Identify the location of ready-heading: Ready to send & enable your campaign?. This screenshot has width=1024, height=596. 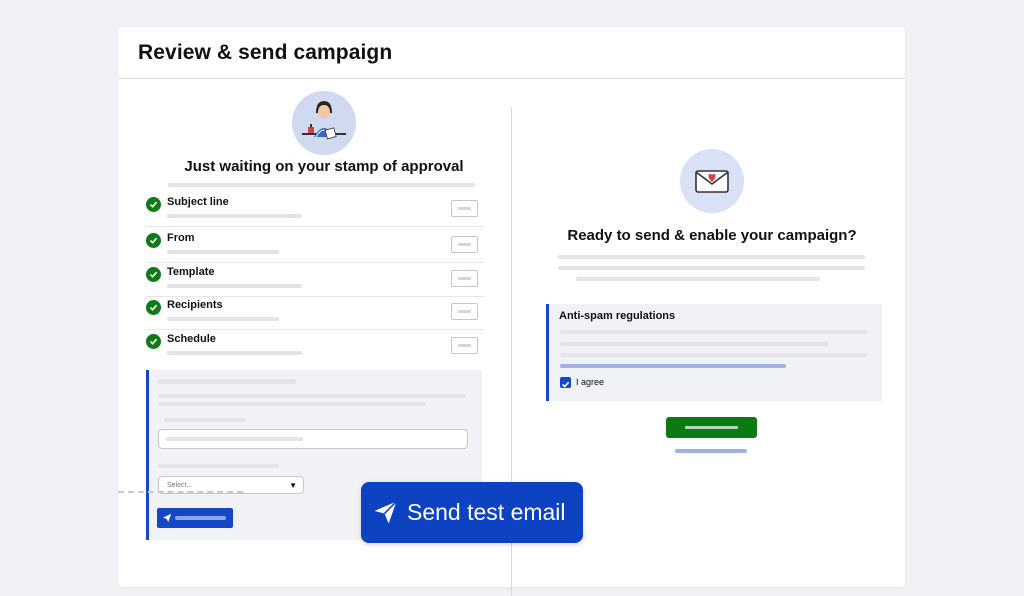
(712, 235).